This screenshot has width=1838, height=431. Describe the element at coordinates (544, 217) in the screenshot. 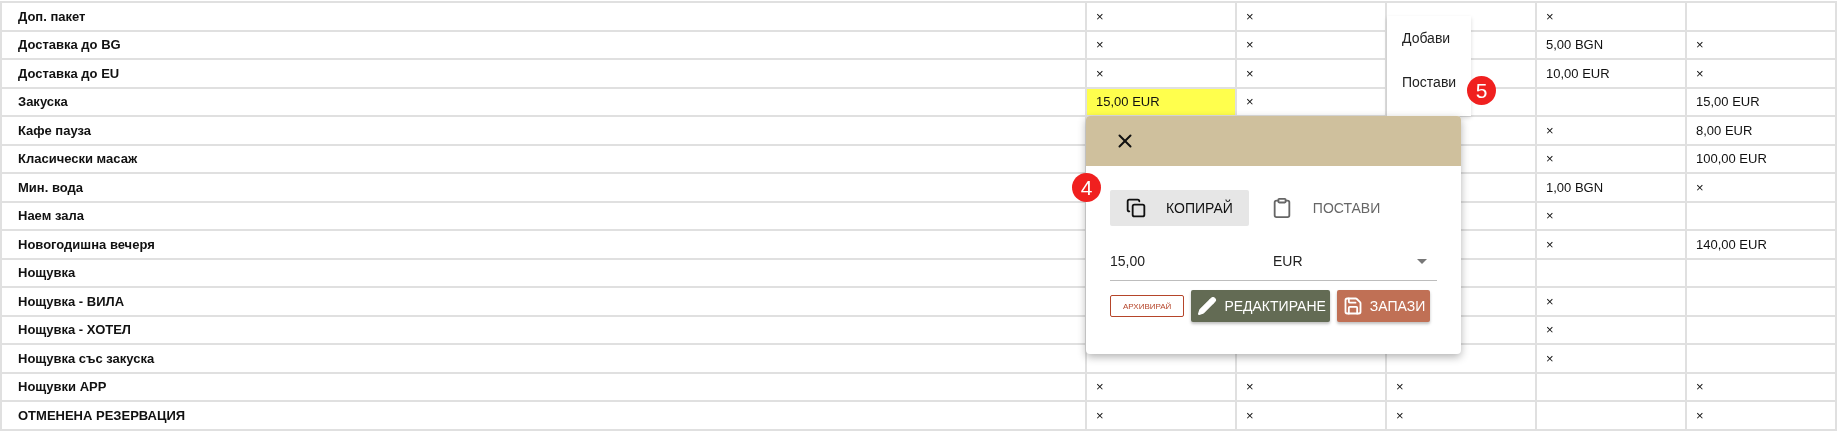

I see `row-label: Наем зала` at that location.